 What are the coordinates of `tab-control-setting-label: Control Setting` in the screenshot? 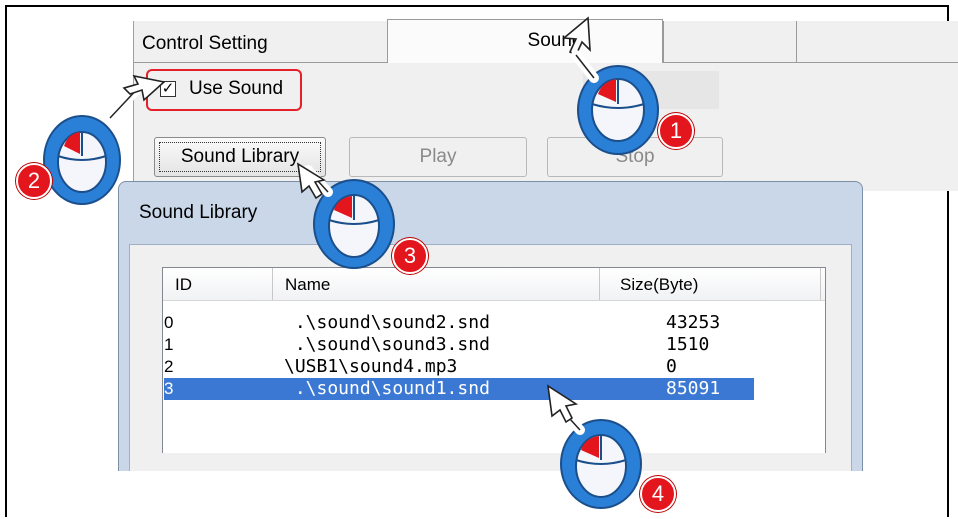 It's located at (205, 43).